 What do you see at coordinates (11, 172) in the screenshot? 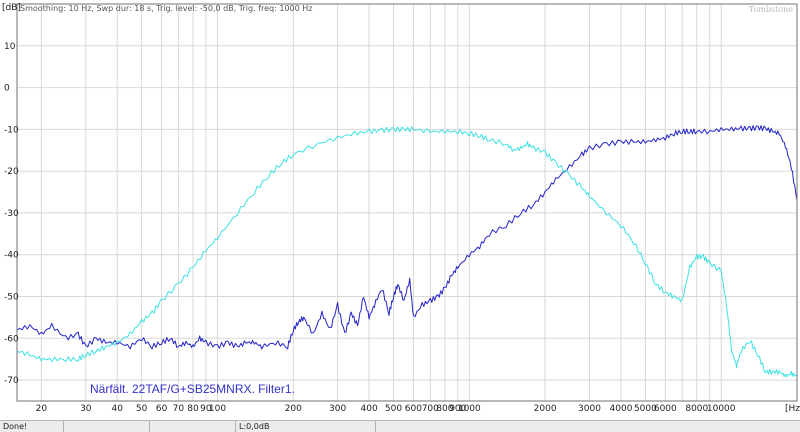
I see `y-tick-label: -20` at bounding box center [11, 172].